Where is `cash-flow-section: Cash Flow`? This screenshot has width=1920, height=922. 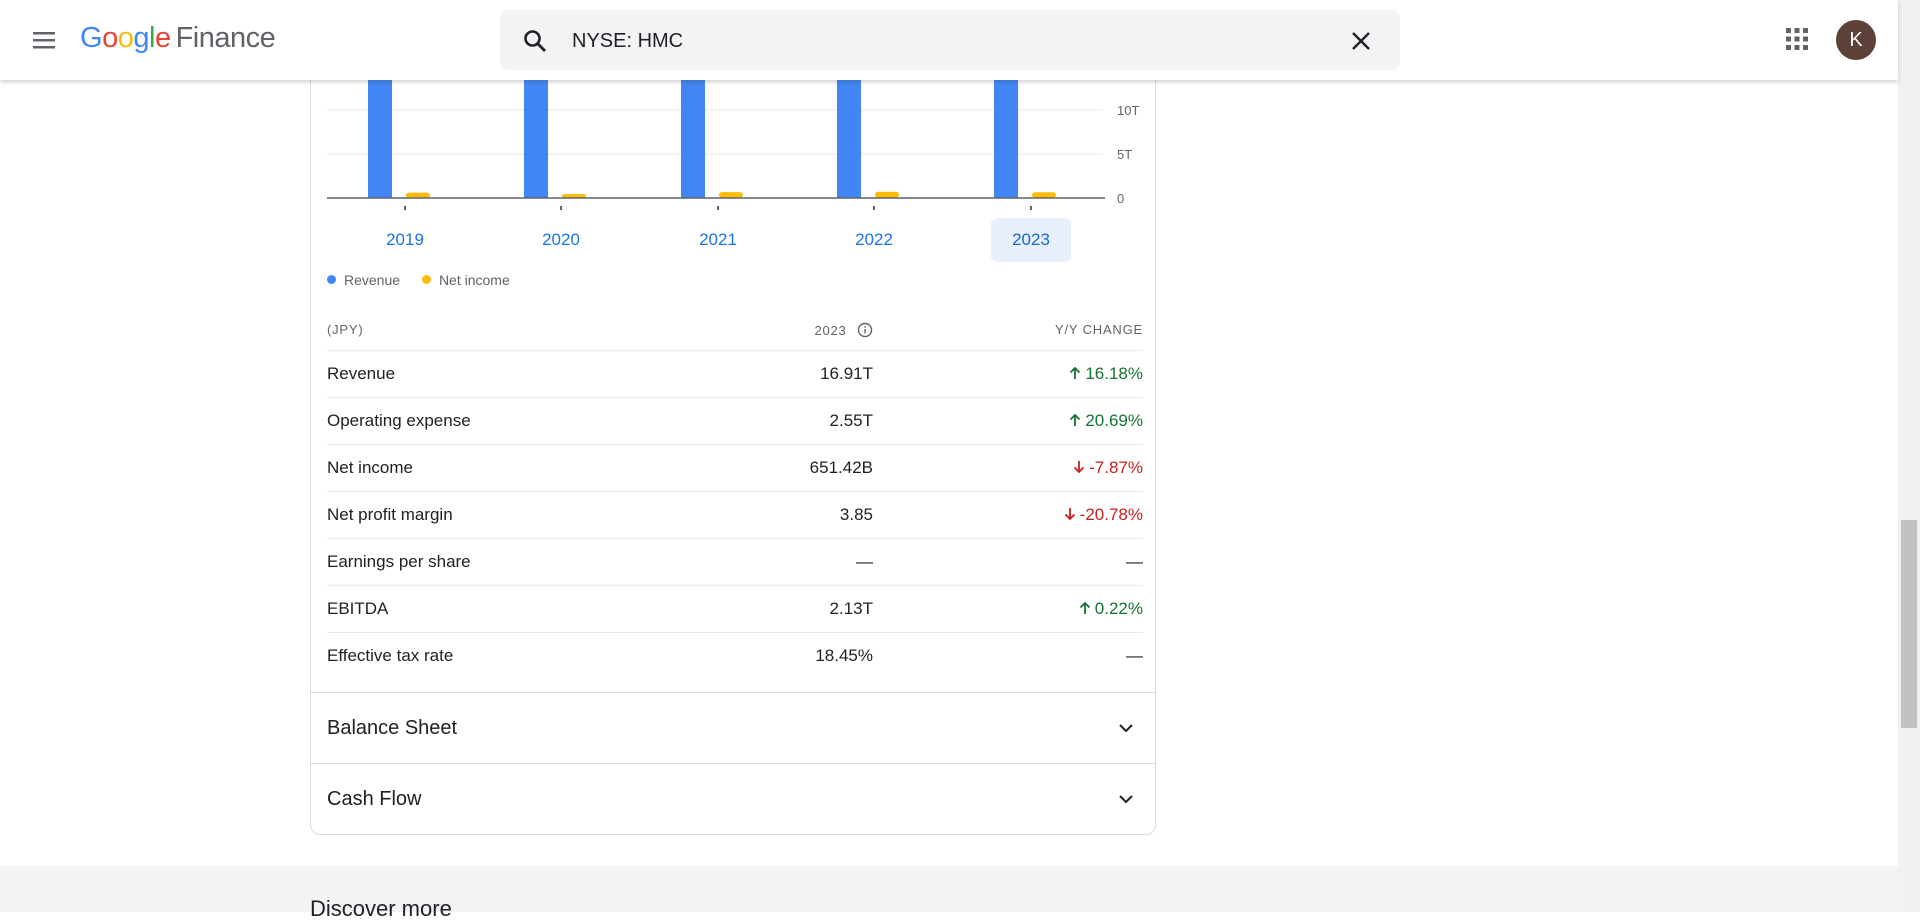
cash-flow-section: Cash Flow is located at coordinates (733, 798).